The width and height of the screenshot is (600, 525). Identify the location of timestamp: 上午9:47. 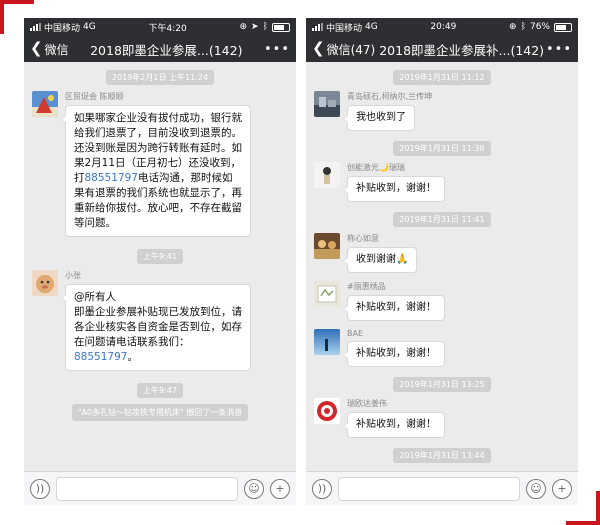
(160, 390).